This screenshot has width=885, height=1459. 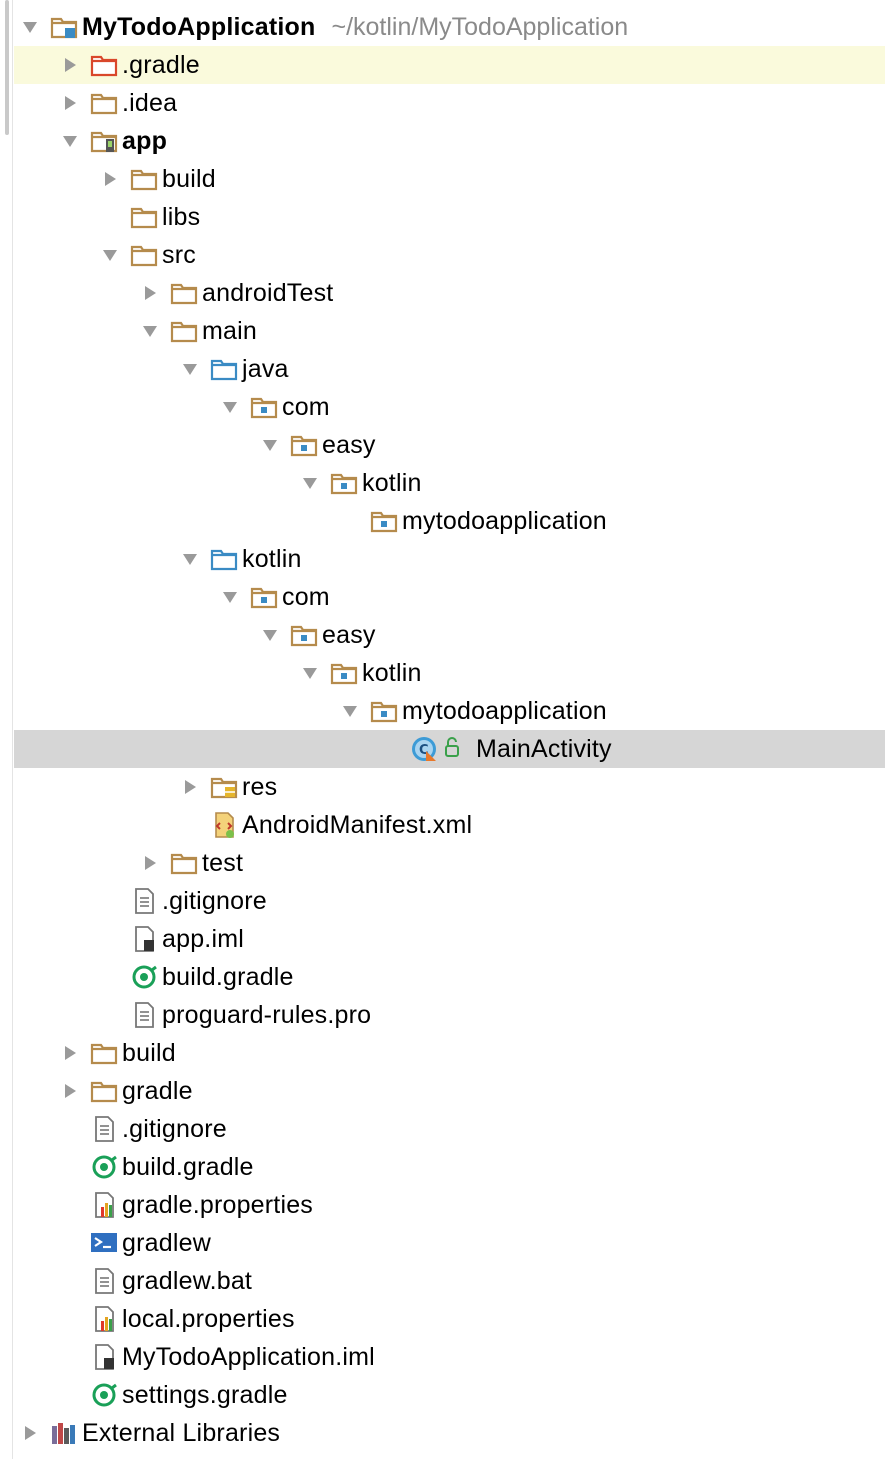 What do you see at coordinates (104, 1319) in the screenshot?
I see `properties-file-icon` at bounding box center [104, 1319].